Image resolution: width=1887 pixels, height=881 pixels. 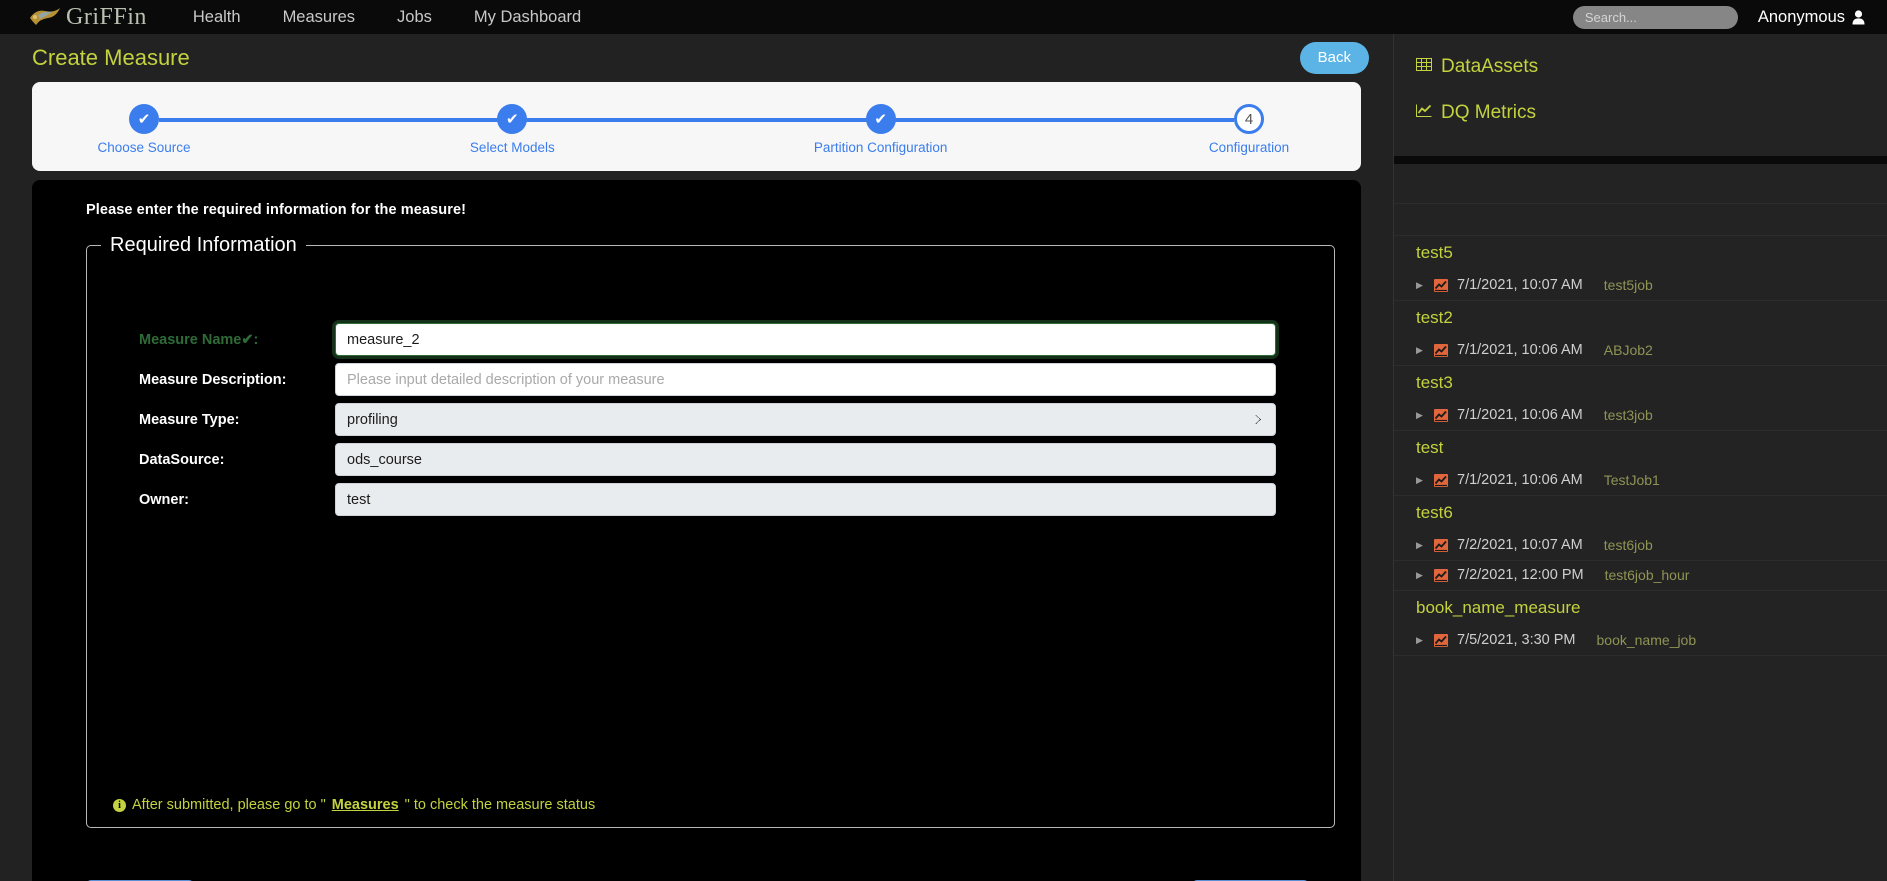 I want to click on row-owner: Owner:, so click(x=707, y=499).